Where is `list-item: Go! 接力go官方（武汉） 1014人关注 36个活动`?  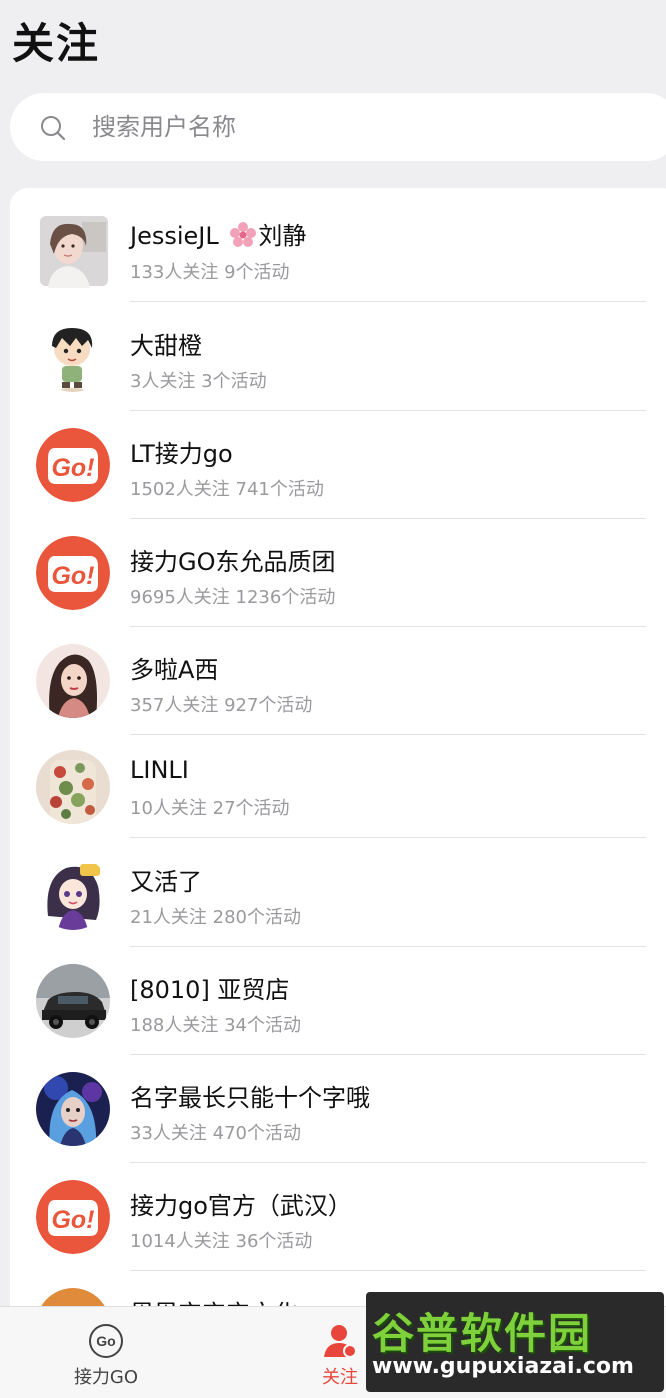 list-item: Go! 接力go官方（武汉） 1014人关注 36个活动 is located at coordinates (338, 1216).